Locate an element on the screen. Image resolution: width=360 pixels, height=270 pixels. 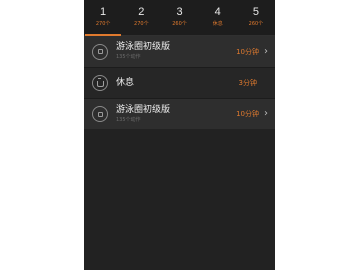
list-item-rest: 休息 3分钟 is located at coordinates (179, 82).